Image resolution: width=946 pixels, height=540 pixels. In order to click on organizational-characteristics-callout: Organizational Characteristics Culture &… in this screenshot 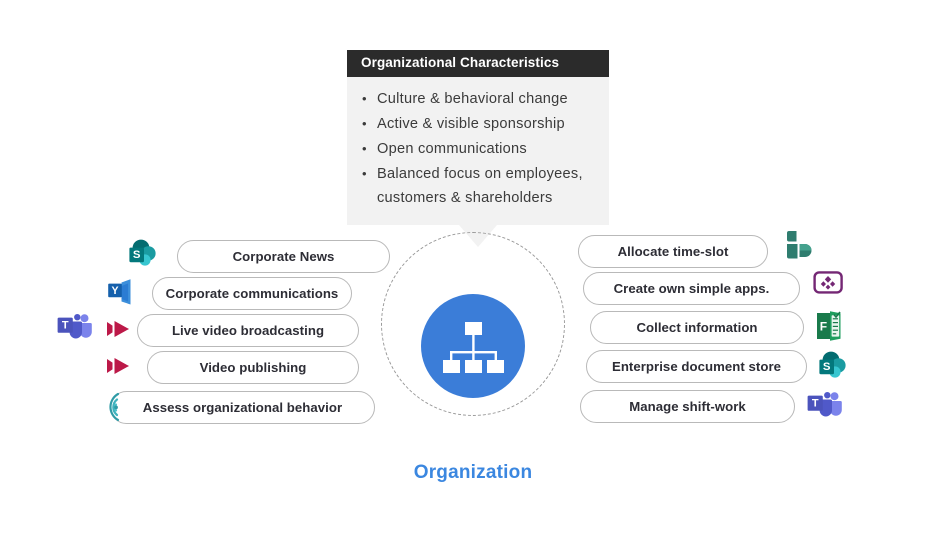, I will do `click(478, 148)`.